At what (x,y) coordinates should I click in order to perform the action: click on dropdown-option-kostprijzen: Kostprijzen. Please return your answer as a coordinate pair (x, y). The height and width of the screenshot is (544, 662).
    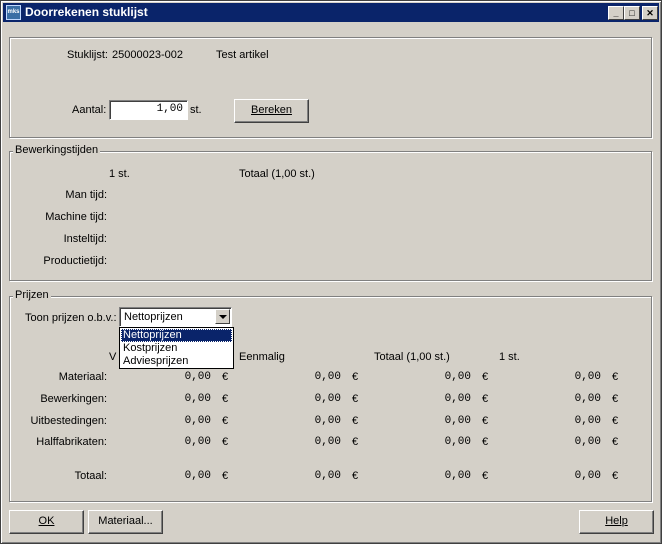
    Looking at the image, I should click on (176, 348).